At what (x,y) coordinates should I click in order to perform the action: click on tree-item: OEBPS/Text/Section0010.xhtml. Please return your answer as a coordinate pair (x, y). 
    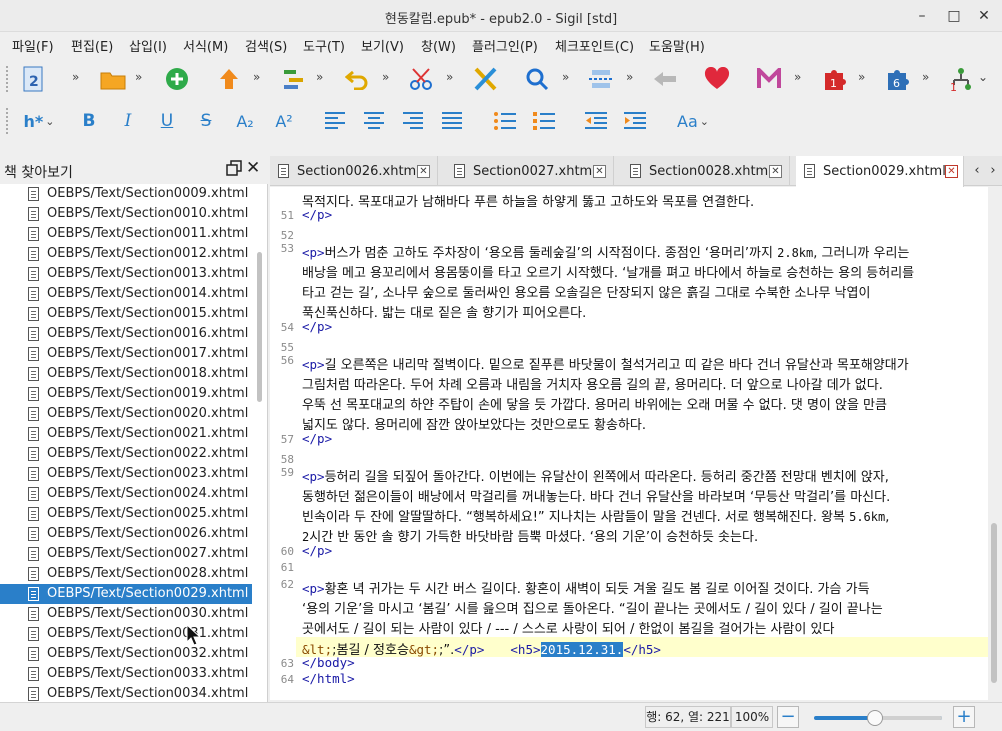
    Looking at the image, I should click on (126, 214).